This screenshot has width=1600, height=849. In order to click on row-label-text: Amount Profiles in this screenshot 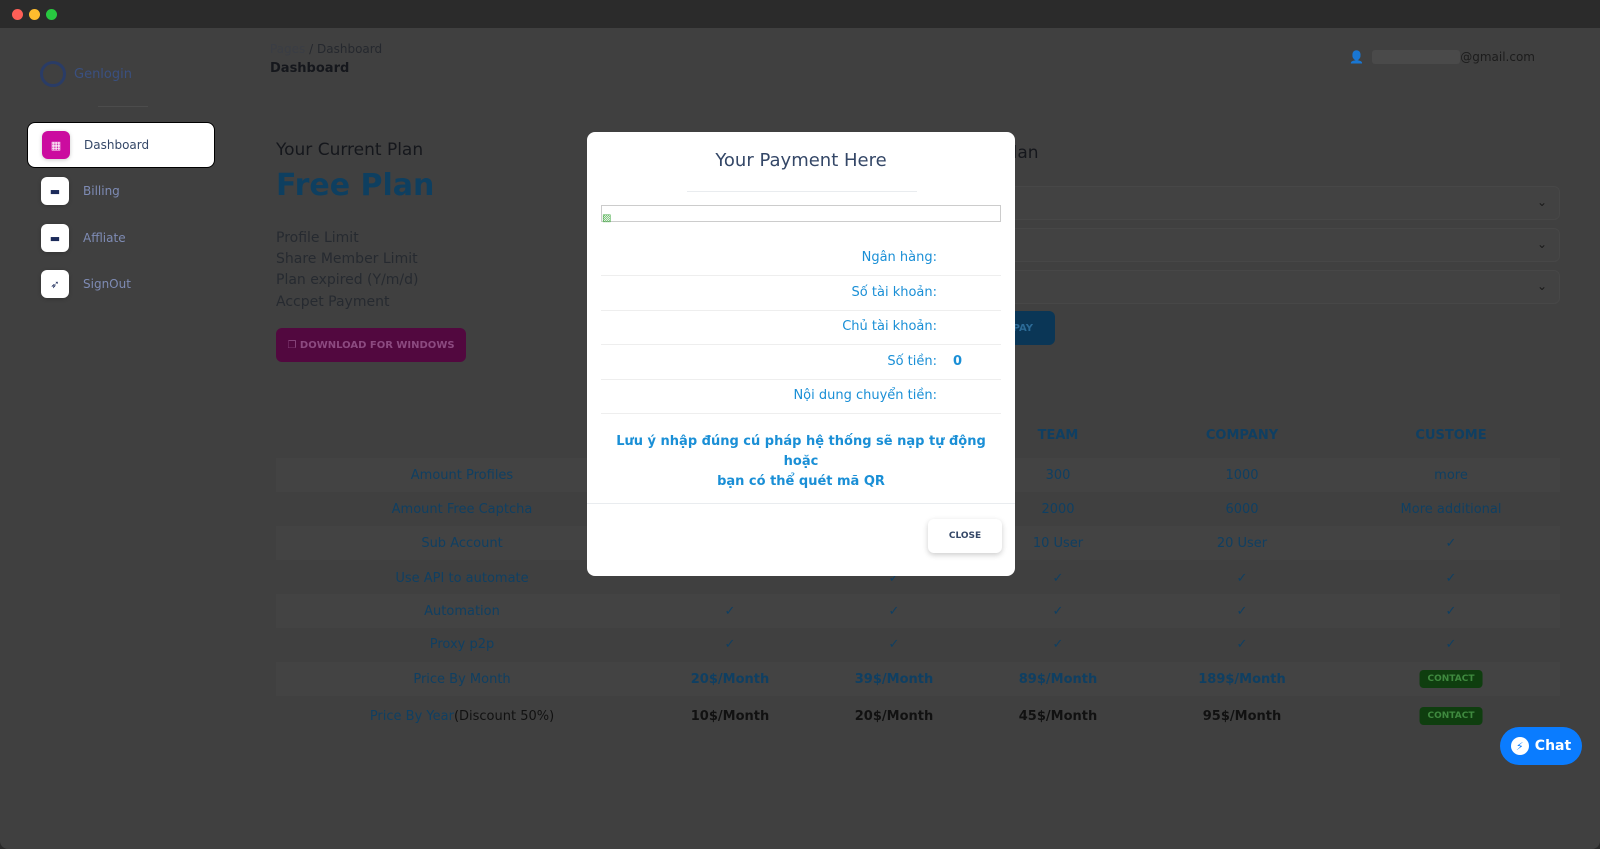, I will do `click(462, 475)`.